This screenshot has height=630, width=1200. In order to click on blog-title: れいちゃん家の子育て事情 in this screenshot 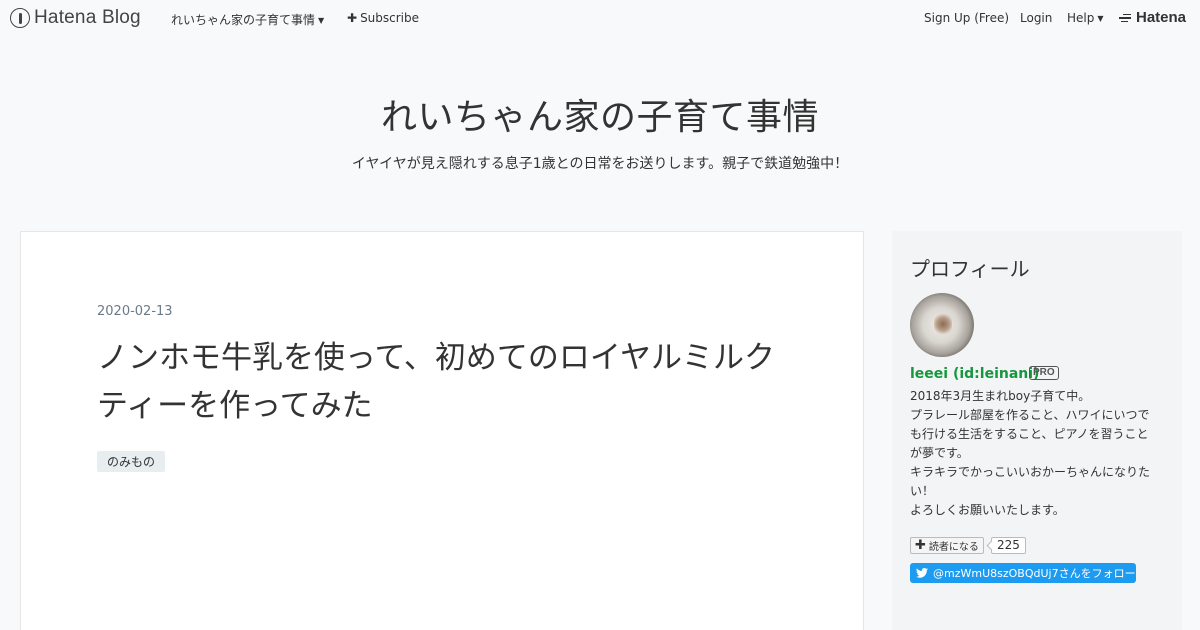, I will do `click(600, 114)`.